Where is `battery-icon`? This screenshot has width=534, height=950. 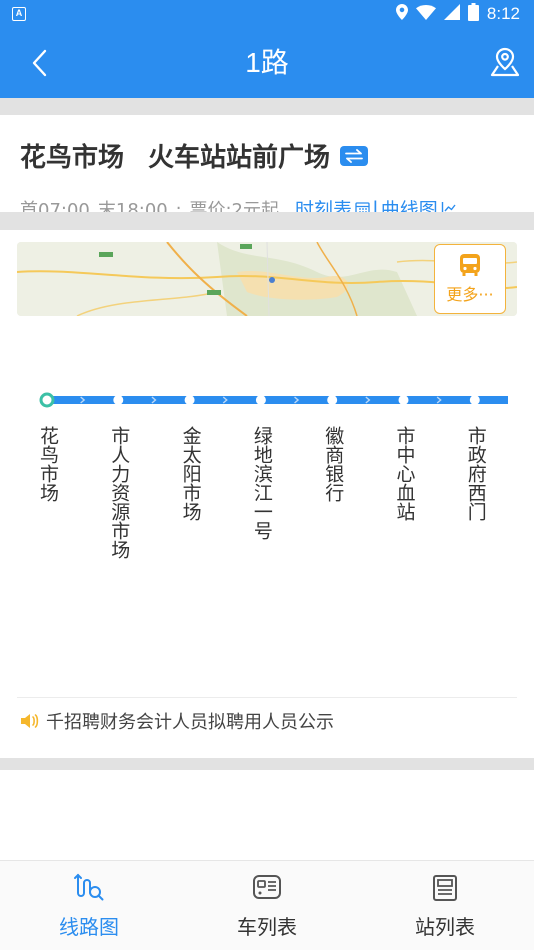
battery-icon is located at coordinates (473, 14).